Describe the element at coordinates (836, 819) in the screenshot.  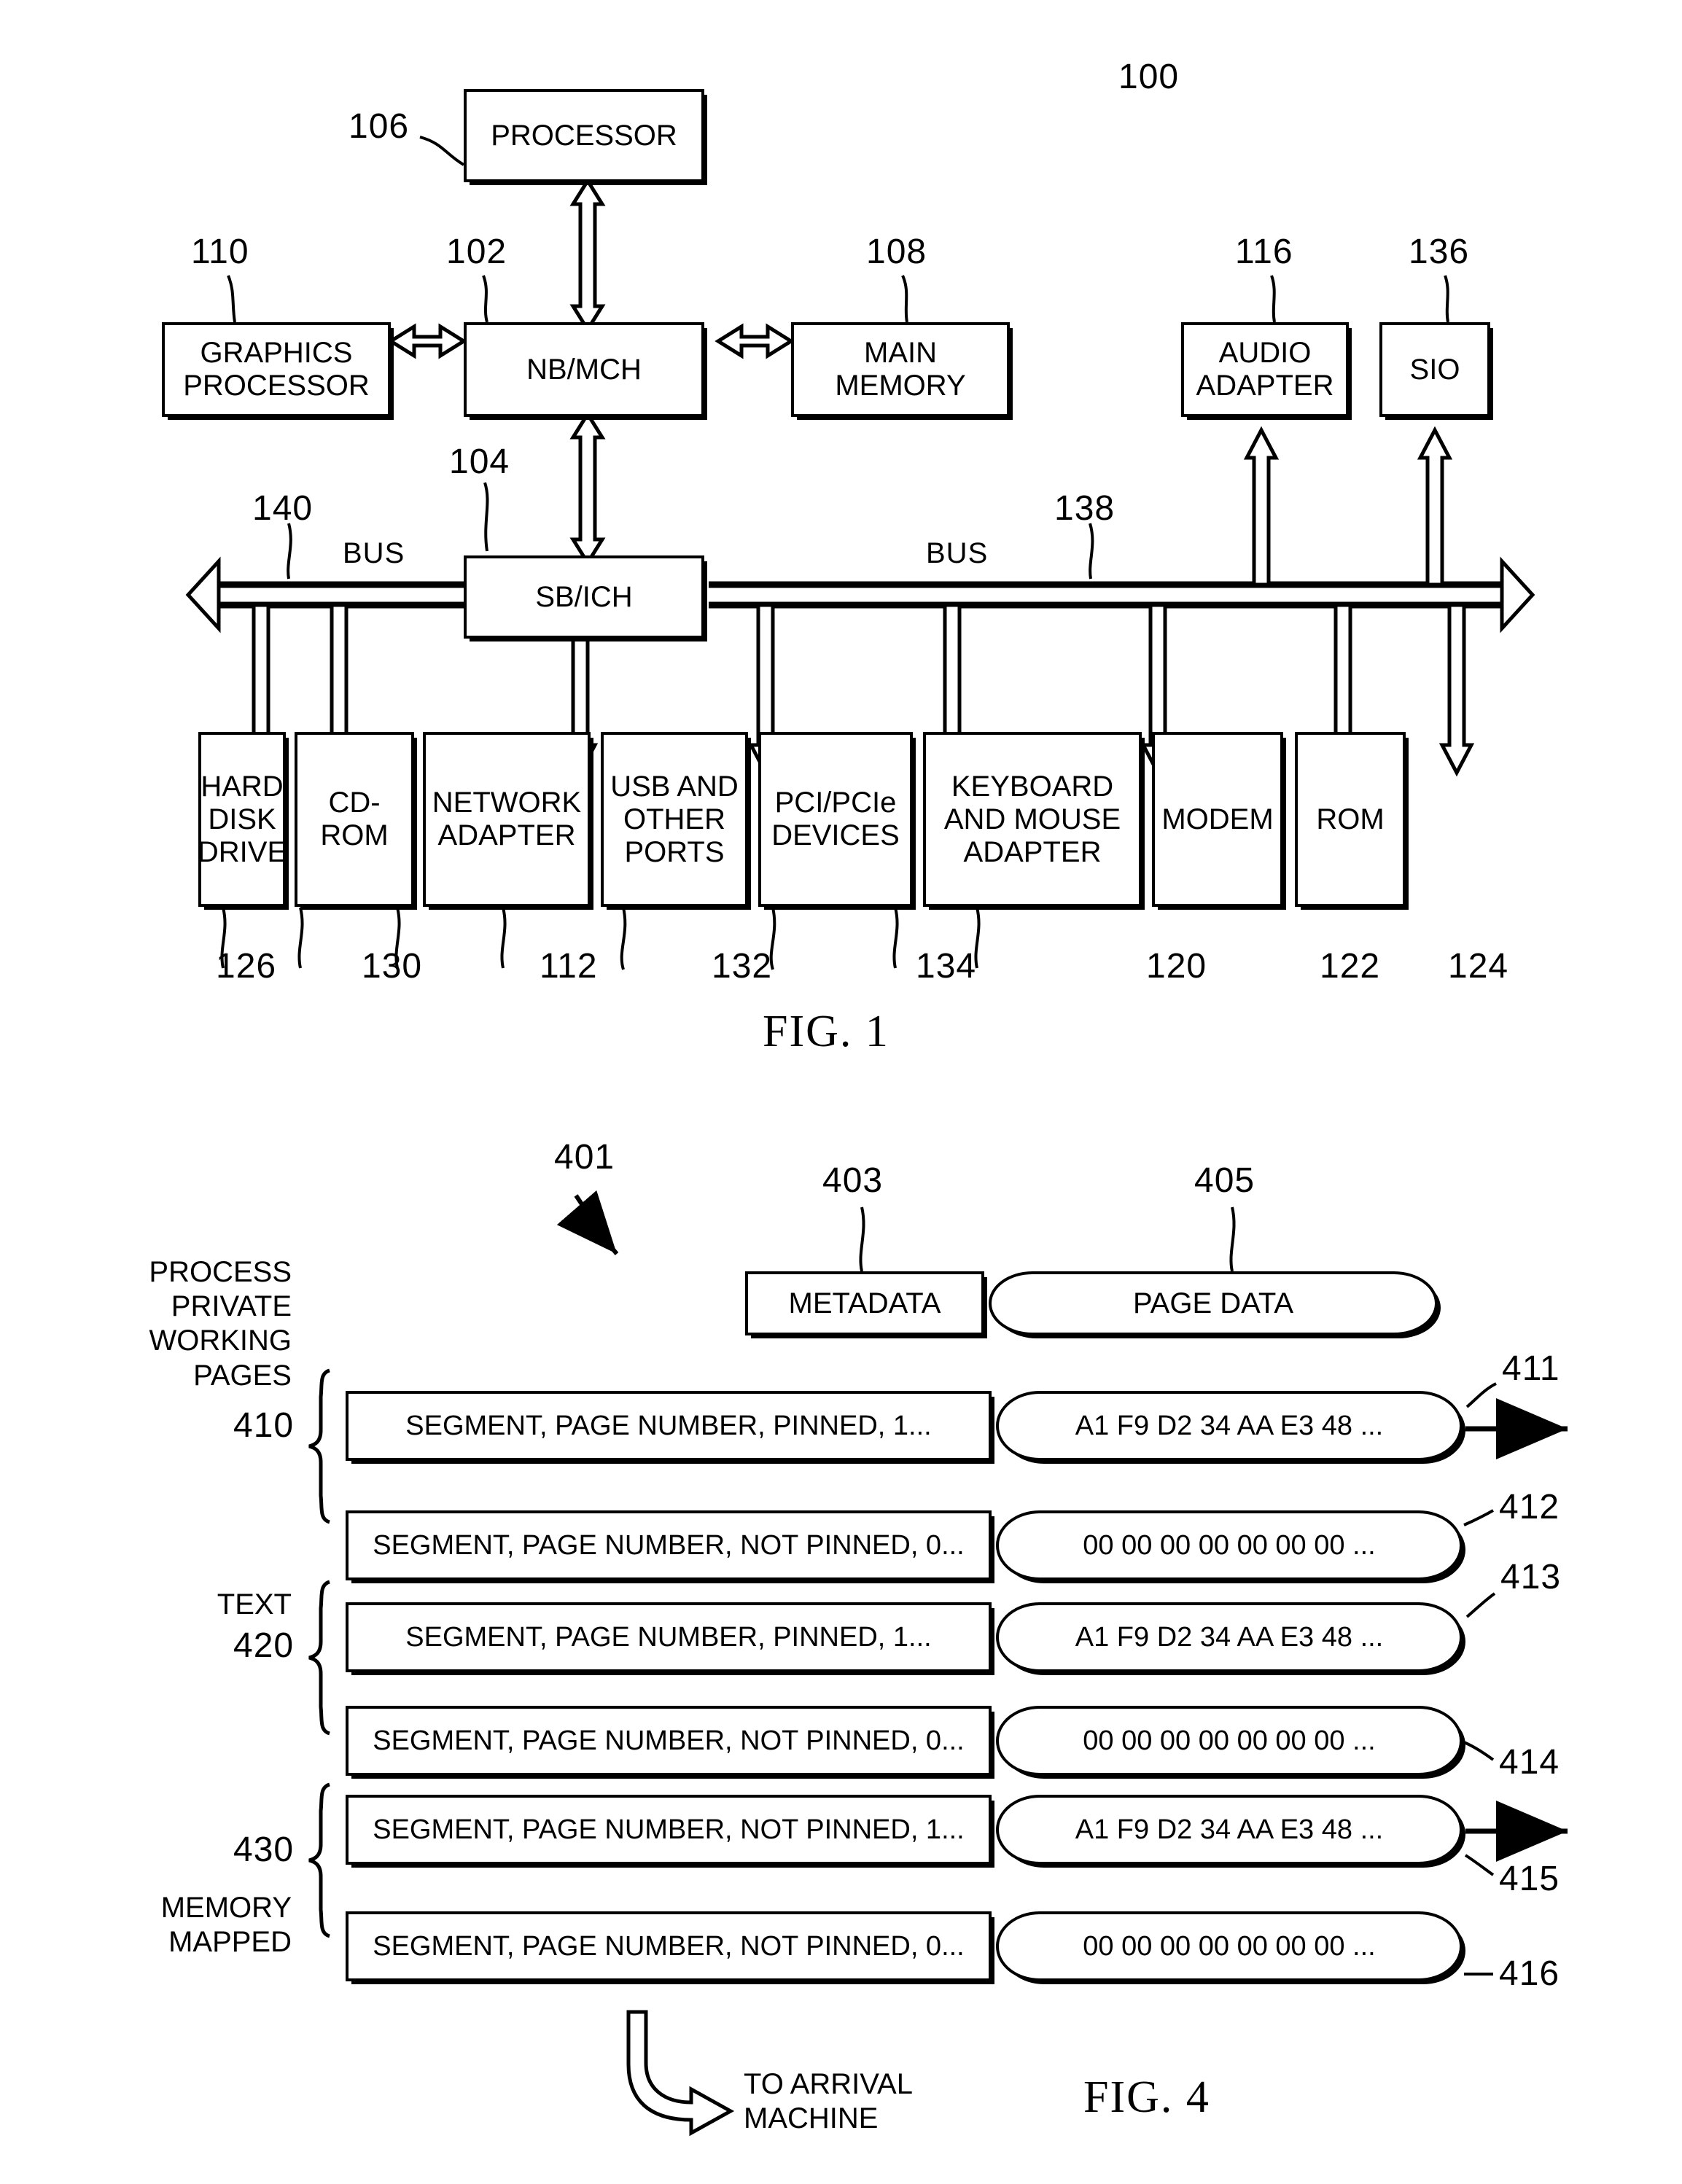
I see `box-pci-devices-label: PCI/PCIe DEVICES` at that location.